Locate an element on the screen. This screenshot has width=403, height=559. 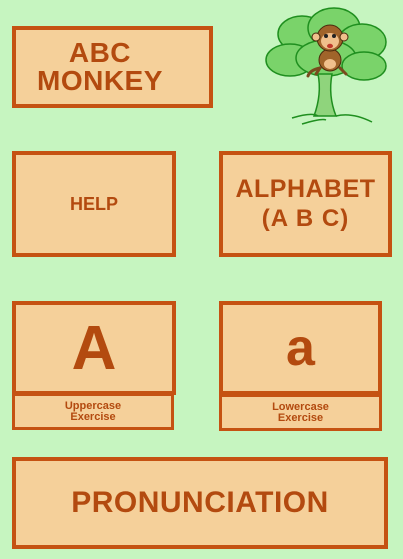
uppercase-caption-line1: Uppercase is located at coordinates (93, 405).